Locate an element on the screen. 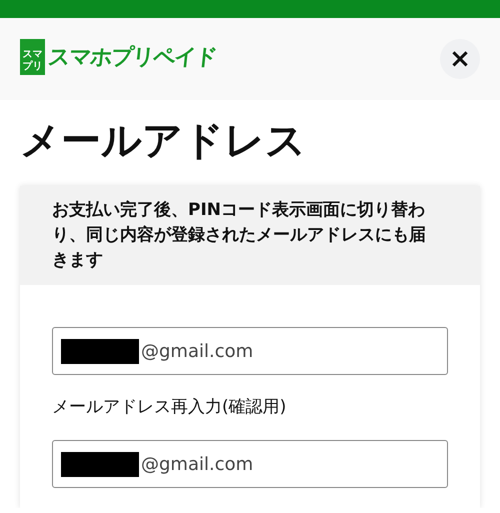  logo-text: スマホプリペイド is located at coordinates (132, 58).